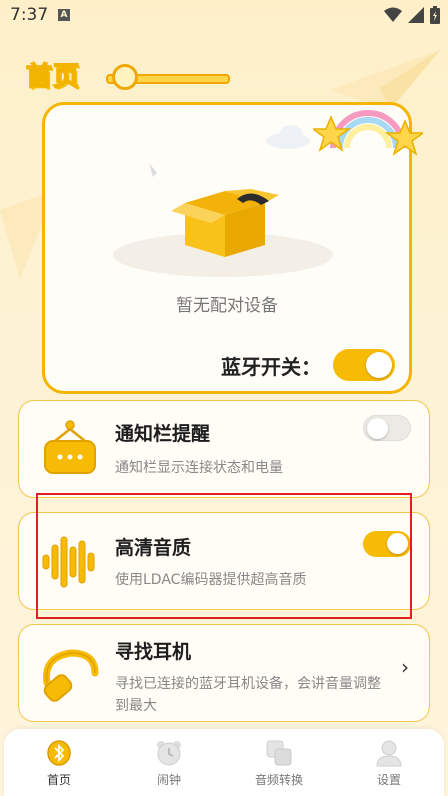 The height and width of the screenshot is (796, 448). What do you see at coordinates (279, 753) in the screenshot?
I see `audio-convert-icon` at bounding box center [279, 753].